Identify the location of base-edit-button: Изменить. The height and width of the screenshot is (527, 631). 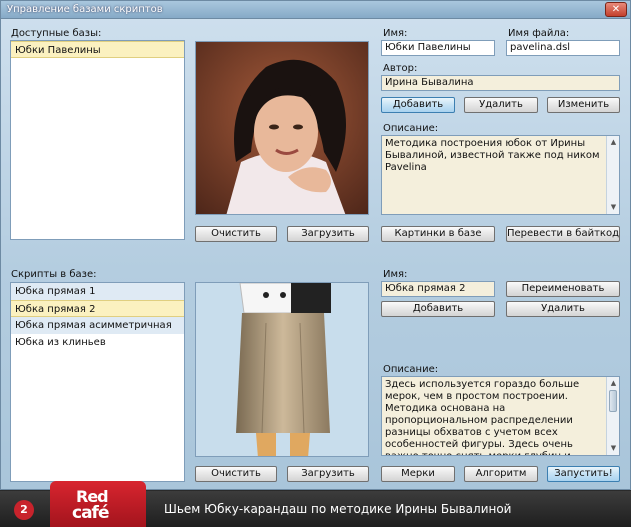
(583, 105).